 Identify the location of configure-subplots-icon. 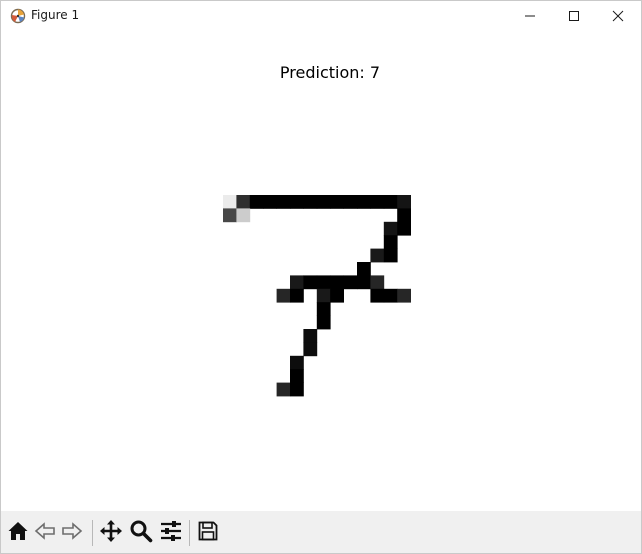
(171, 533).